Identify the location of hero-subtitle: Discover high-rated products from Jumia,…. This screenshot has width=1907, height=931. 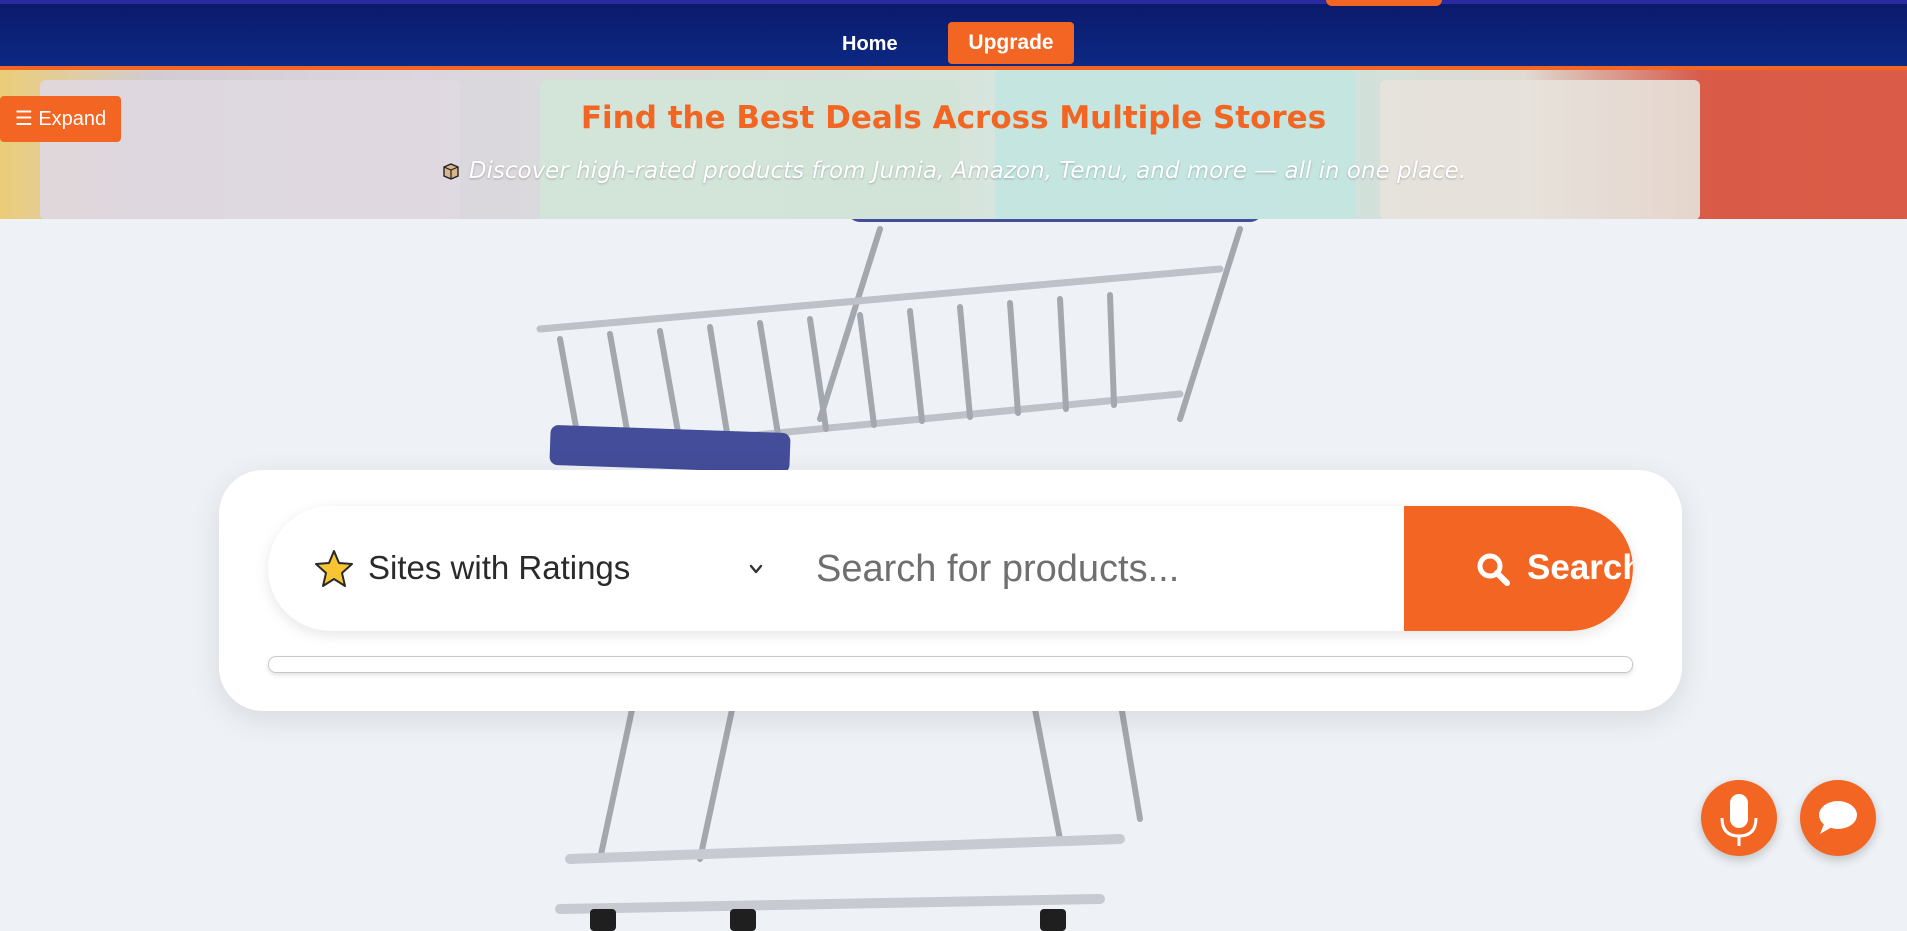
(967, 171).